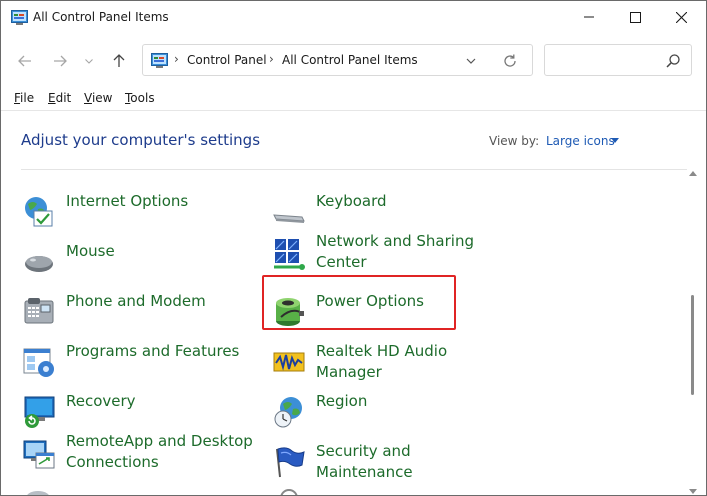  I want to click on menu-edit-rest: dit, so click(63, 98).